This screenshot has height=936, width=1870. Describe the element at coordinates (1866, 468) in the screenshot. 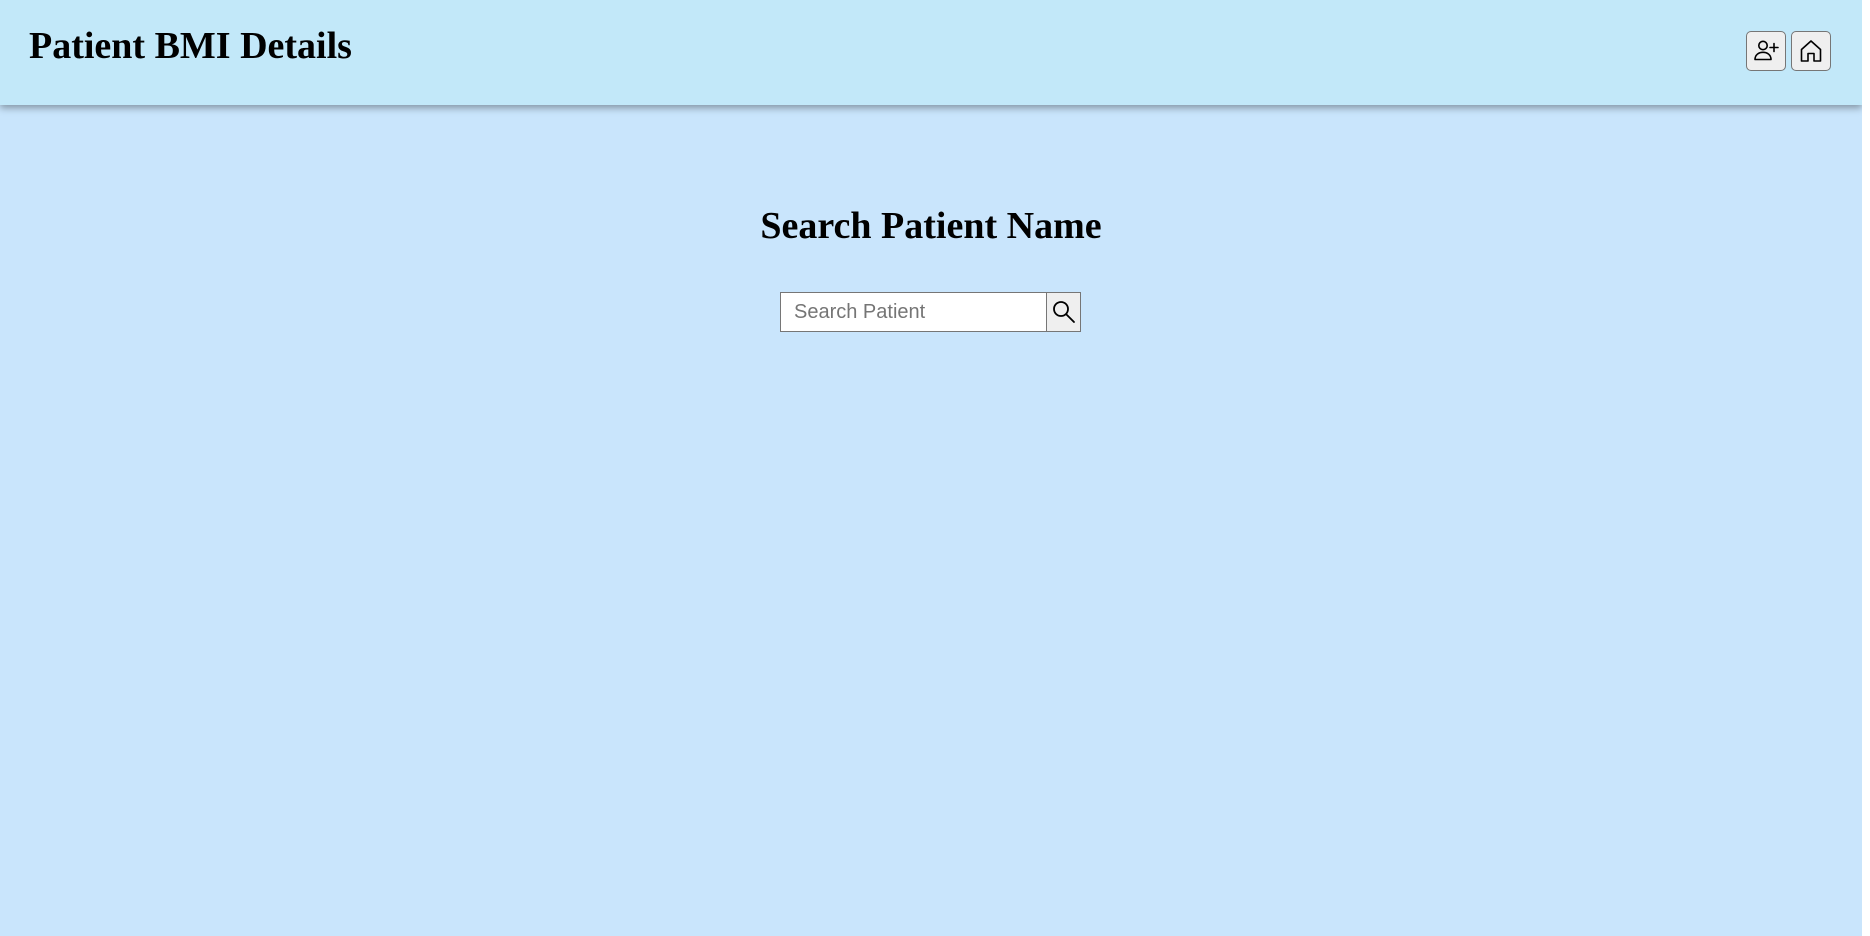

I see `window-scrollbar` at that location.